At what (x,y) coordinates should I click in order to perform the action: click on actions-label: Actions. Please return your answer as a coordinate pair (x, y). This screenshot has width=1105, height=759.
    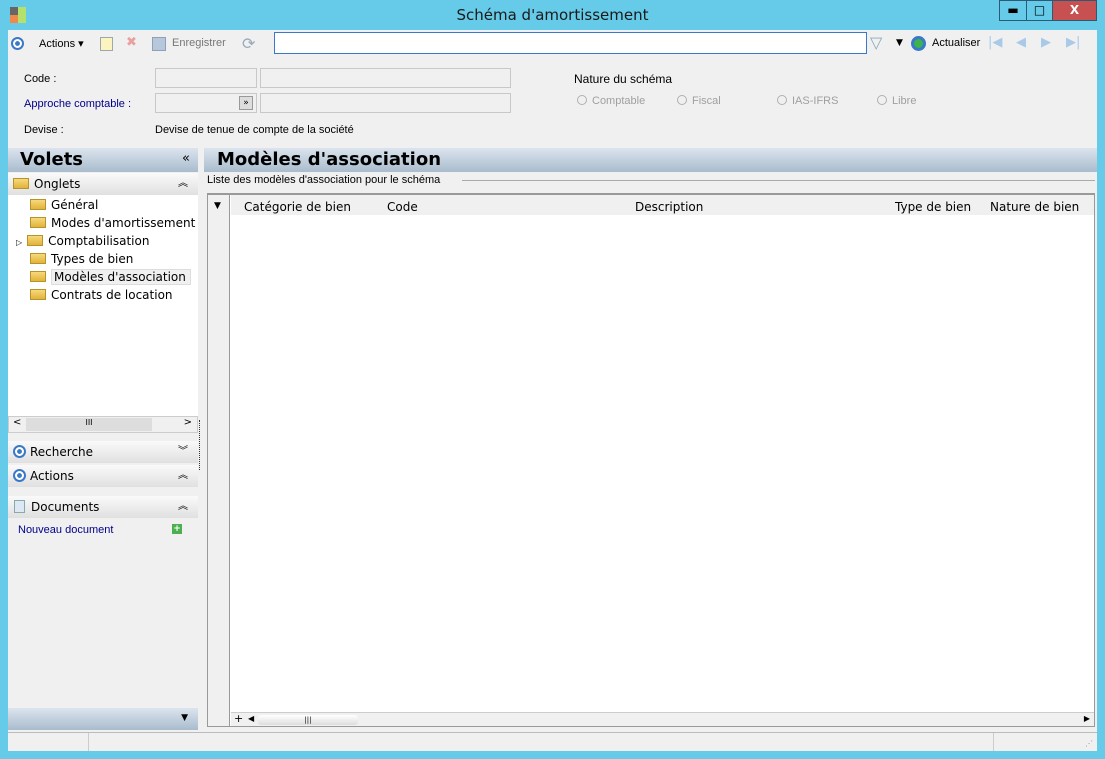
    Looking at the image, I should click on (57, 44).